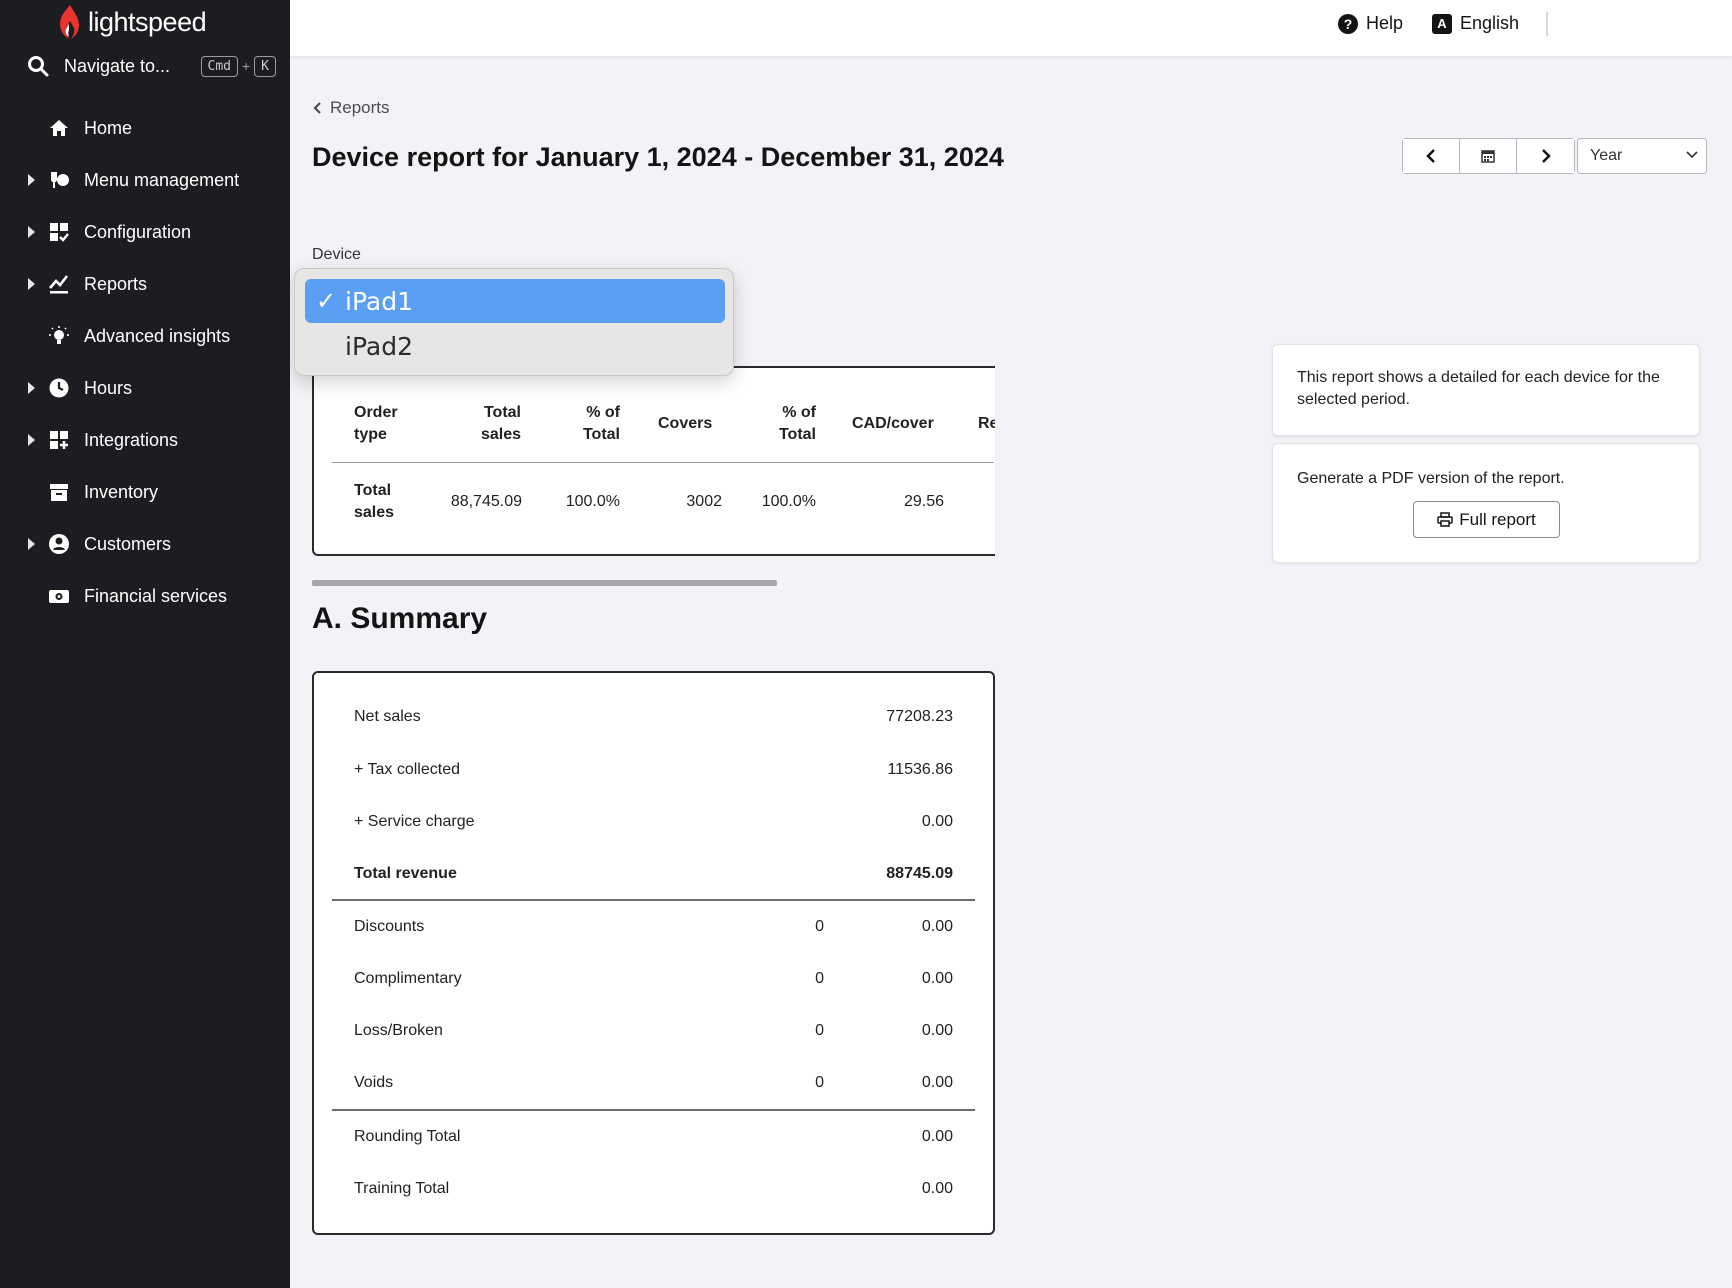 The width and height of the screenshot is (1732, 1288). I want to click on column-header: Order type, so click(376, 423).